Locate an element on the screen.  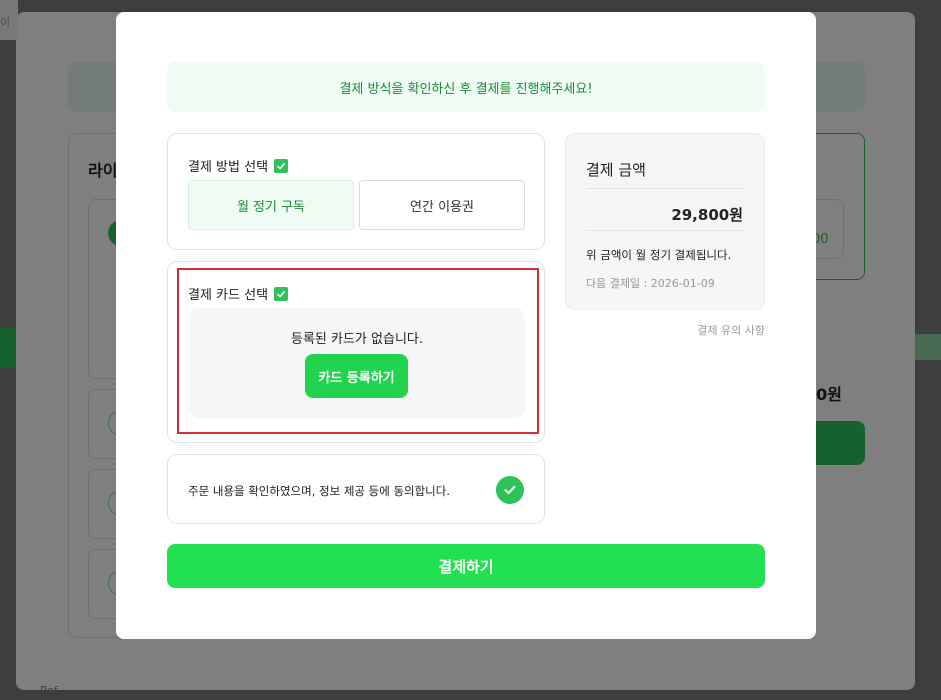
option-monthly-subscription: 월 정기 구독 is located at coordinates (271, 205).